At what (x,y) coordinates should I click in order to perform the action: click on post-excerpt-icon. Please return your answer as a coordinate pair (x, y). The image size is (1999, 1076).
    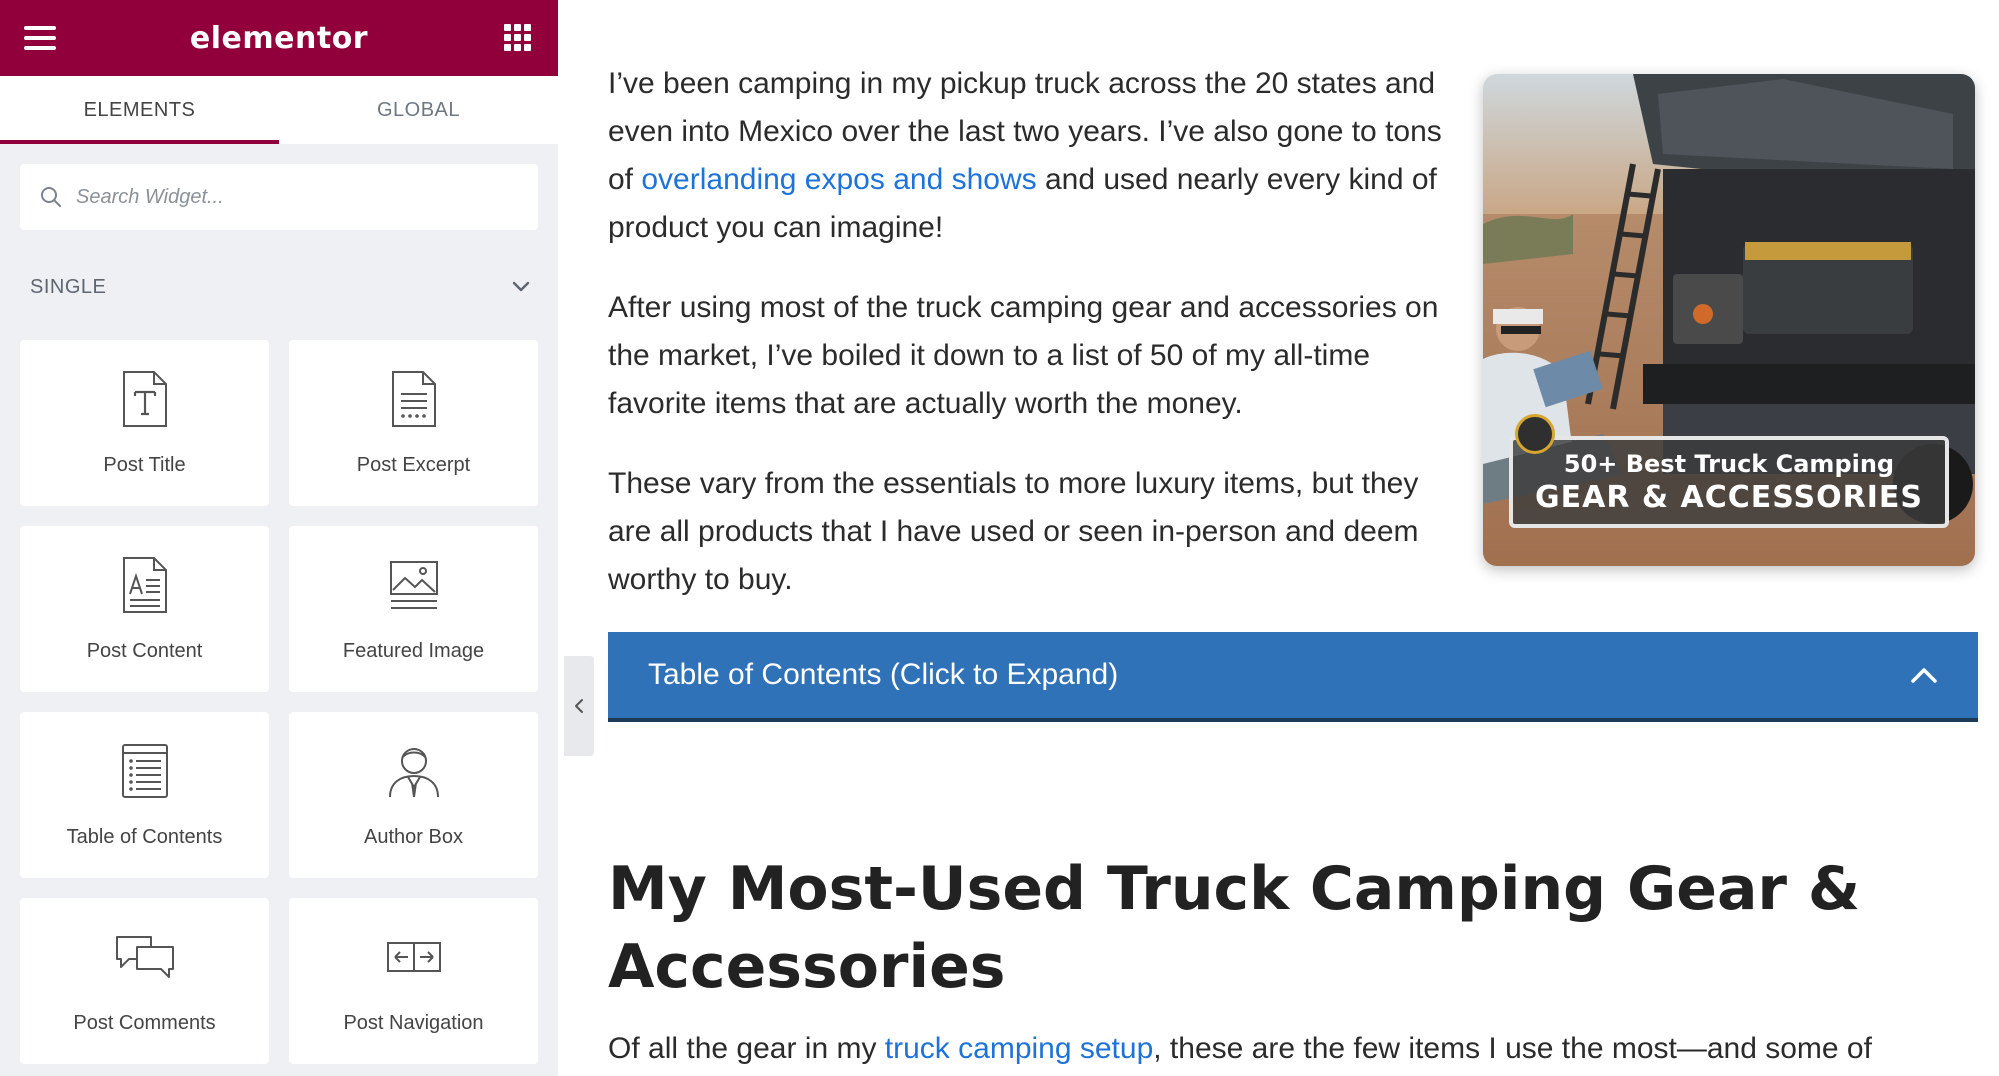
    Looking at the image, I should click on (413, 399).